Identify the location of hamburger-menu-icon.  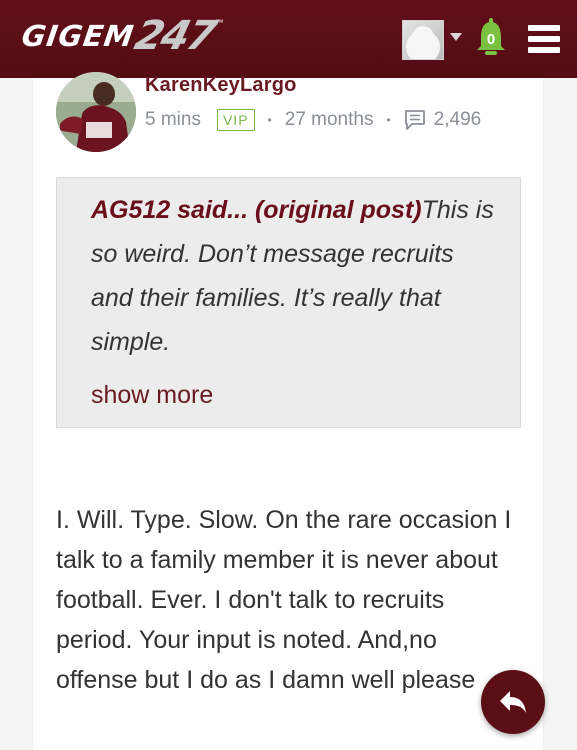
(544, 39).